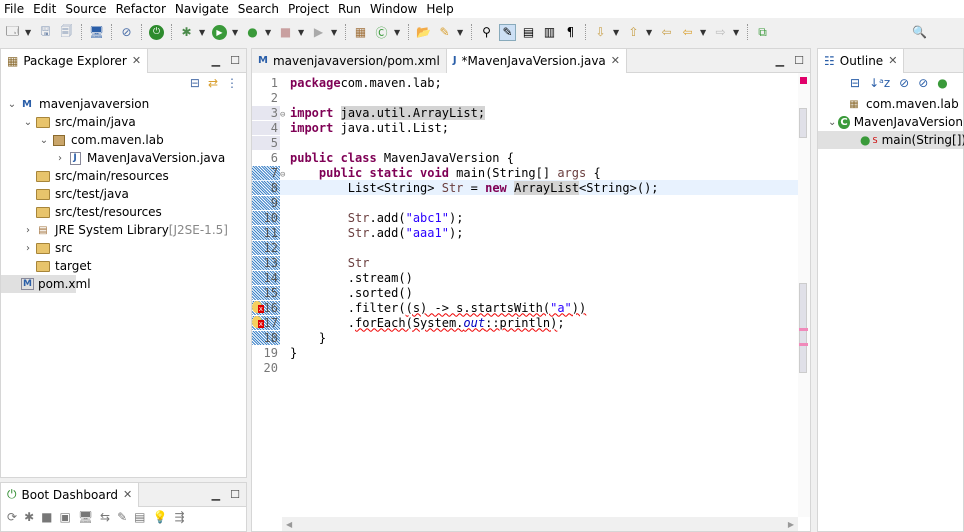 This screenshot has height=532, width=964. Describe the element at coordinates (96, 32) in the screenshot. I see `console-icon: 🖥` at that location.